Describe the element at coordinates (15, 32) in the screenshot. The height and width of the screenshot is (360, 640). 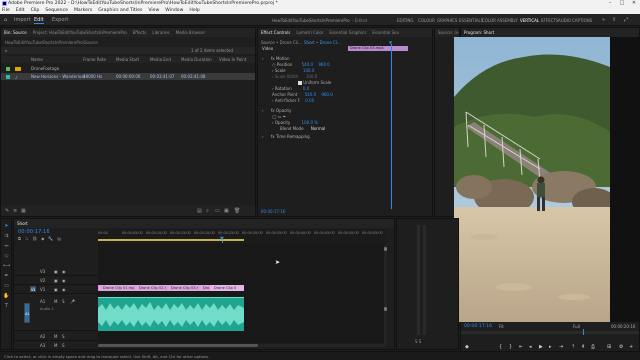
I see `tab-bin-source: Bin: Source` at that location.